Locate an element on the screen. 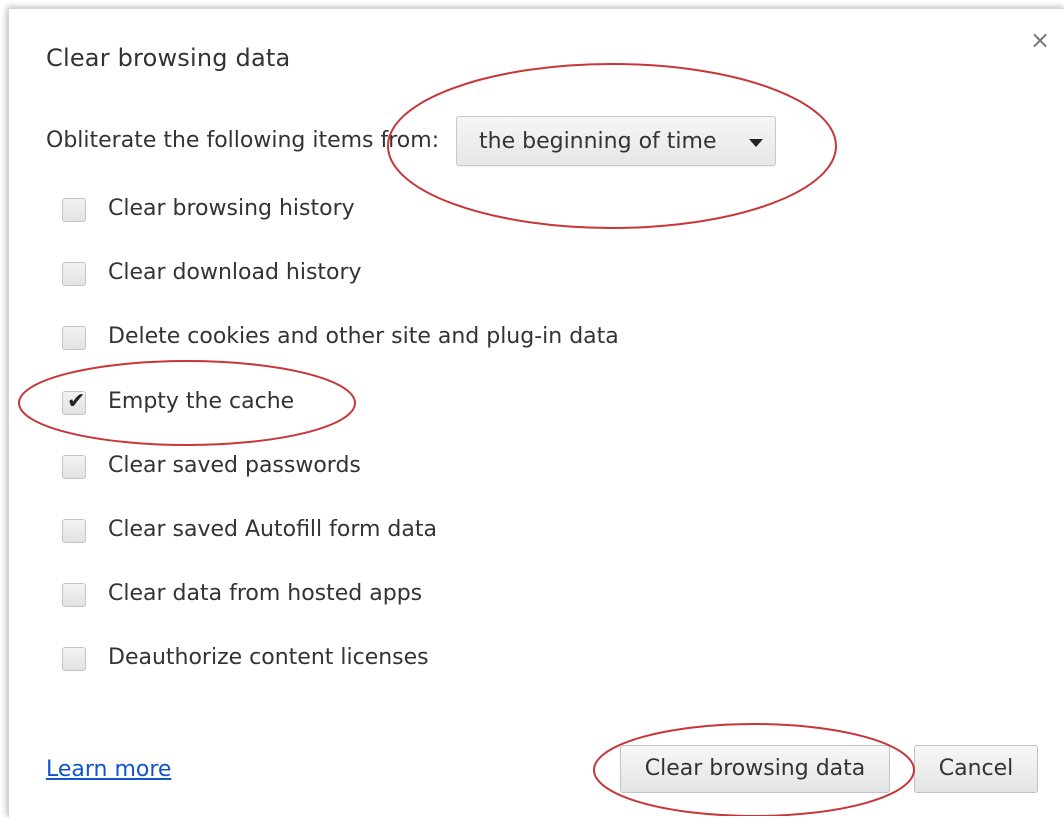 This screenshot has width=1064, height=817. option-label: Clear download history is located at coordinates (235, 272).